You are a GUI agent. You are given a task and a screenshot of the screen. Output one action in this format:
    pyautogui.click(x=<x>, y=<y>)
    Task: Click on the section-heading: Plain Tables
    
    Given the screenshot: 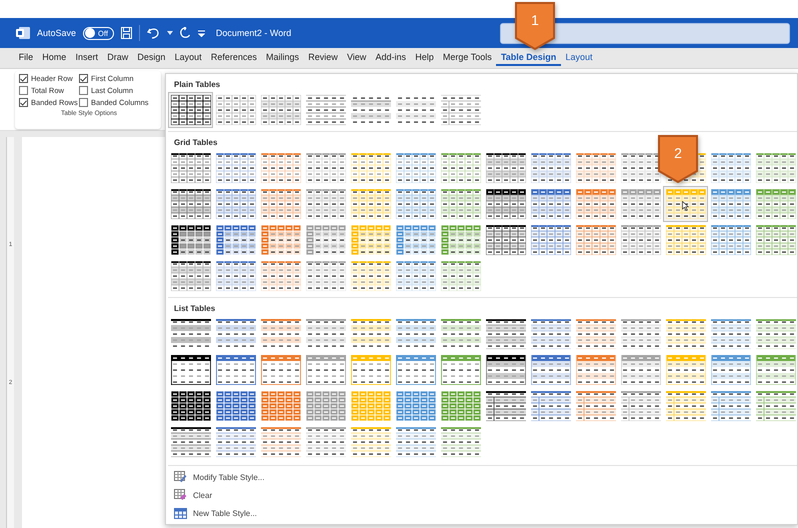 What is the action you would take?
    pyautogui.click(x=197, y=84)
    